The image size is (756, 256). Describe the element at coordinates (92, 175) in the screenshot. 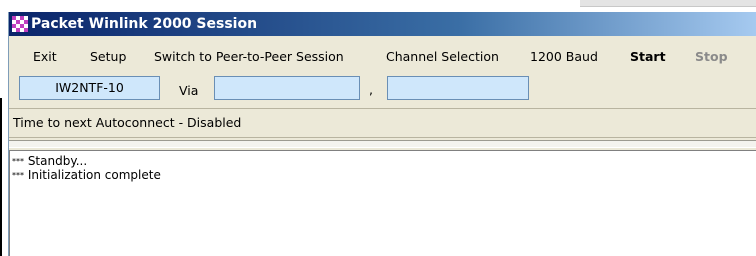

I see `log-text: Initialization complete` at that location.